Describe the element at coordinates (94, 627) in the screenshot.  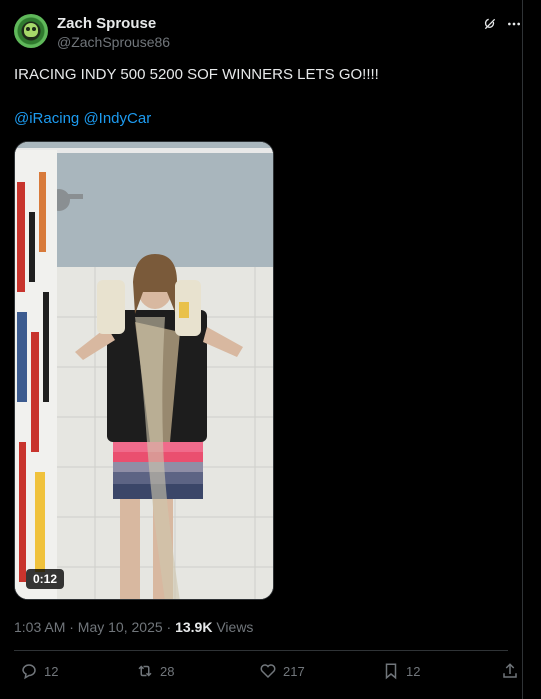
I see `timestamp: 1:03 AM · May 10, 2025 ·` at that location.